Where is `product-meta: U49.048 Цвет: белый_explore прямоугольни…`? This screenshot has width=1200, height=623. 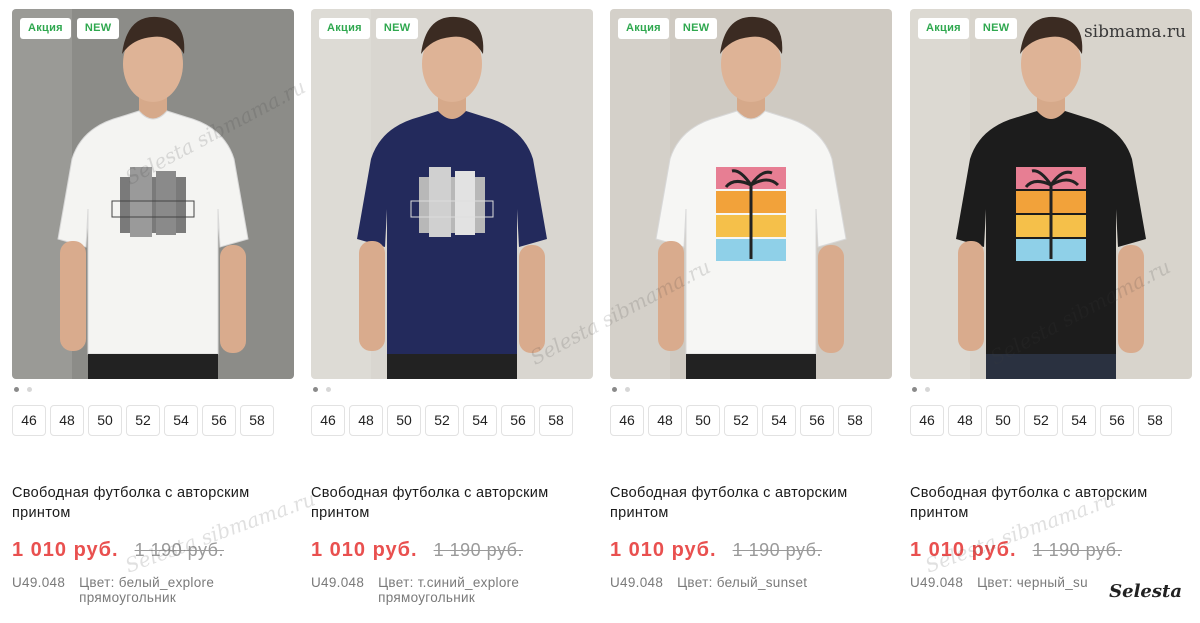
product-meta: U49.048 Цвет: белый_explore прямоугольни… is located at coordinates (153, 590).